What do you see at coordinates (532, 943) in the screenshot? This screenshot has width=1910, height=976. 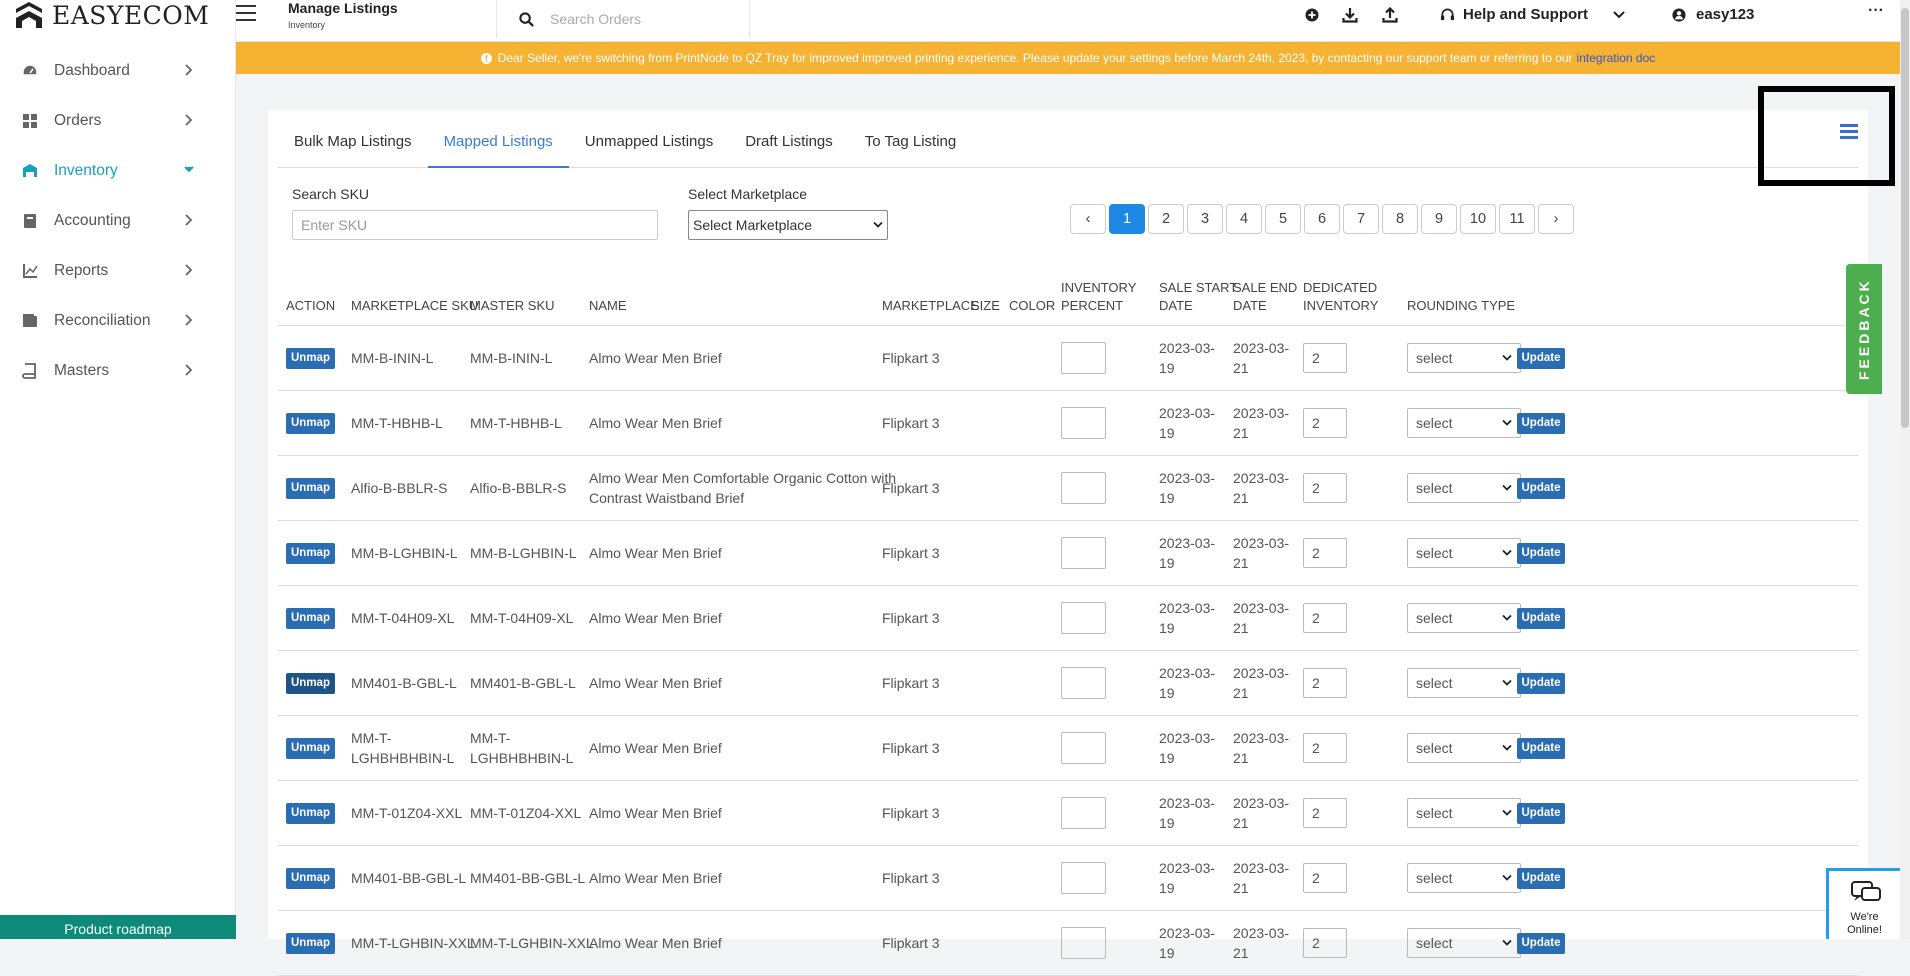 I see `master-sku: MM-T-LGHBIN-XXL` at bounding box center [532, 943].